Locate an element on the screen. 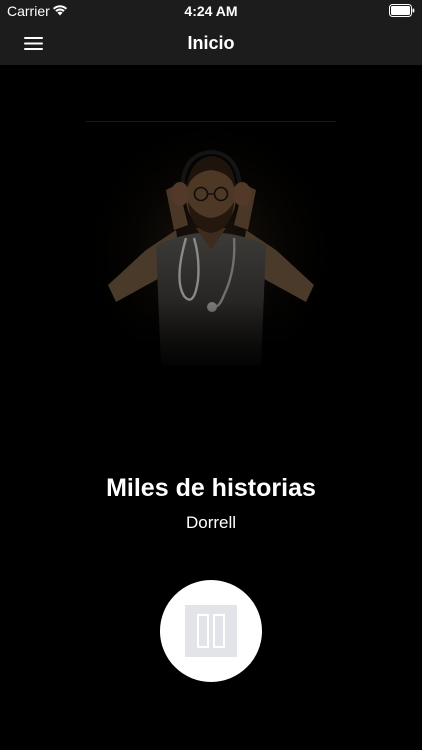 Image resolution: width=422 pixels, height=750 pixels. episode-title: Miles de historias is located at coordinates (211, 488).